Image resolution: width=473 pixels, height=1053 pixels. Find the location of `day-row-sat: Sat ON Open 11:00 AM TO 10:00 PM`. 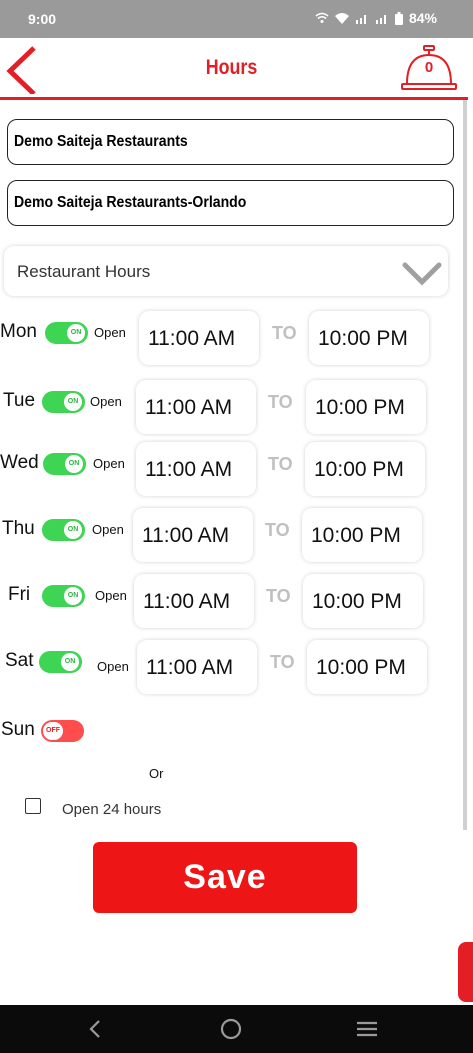

day-row-sat: Sat ON Open 11:00 AM TO 10:00 PM is located at coordinates (231, 670).